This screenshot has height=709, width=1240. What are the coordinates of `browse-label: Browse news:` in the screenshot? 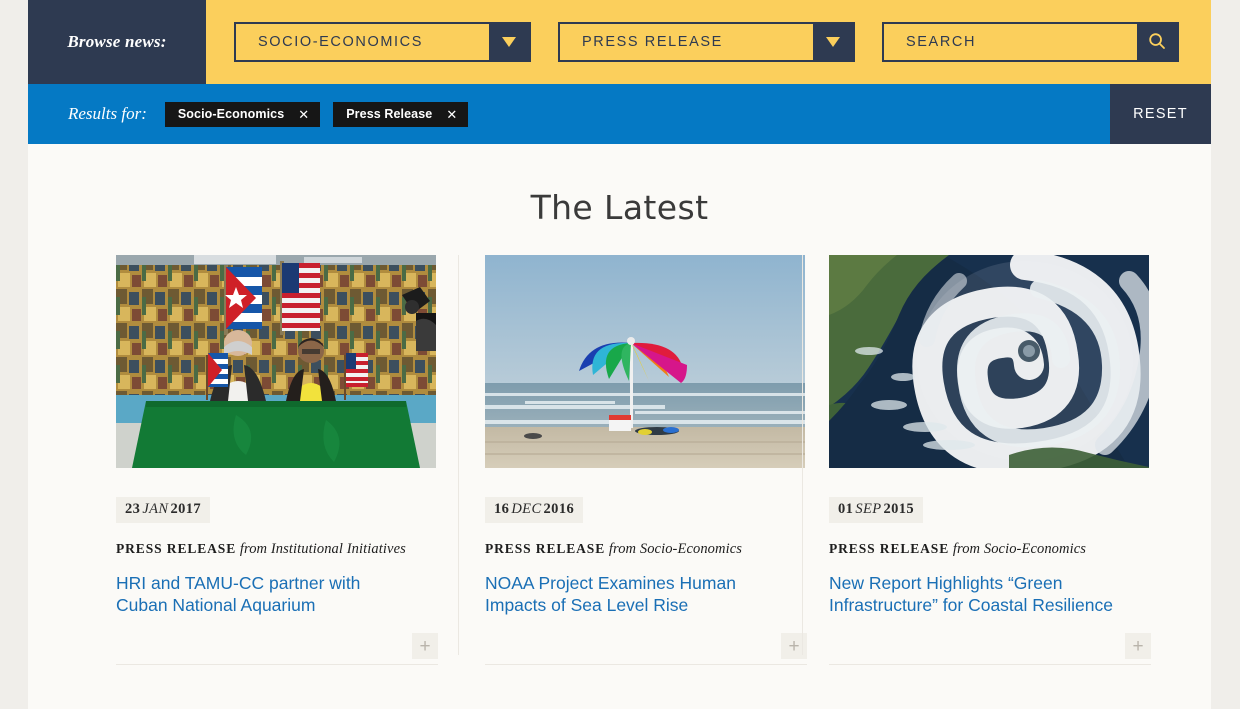 It's located at (117, 41).